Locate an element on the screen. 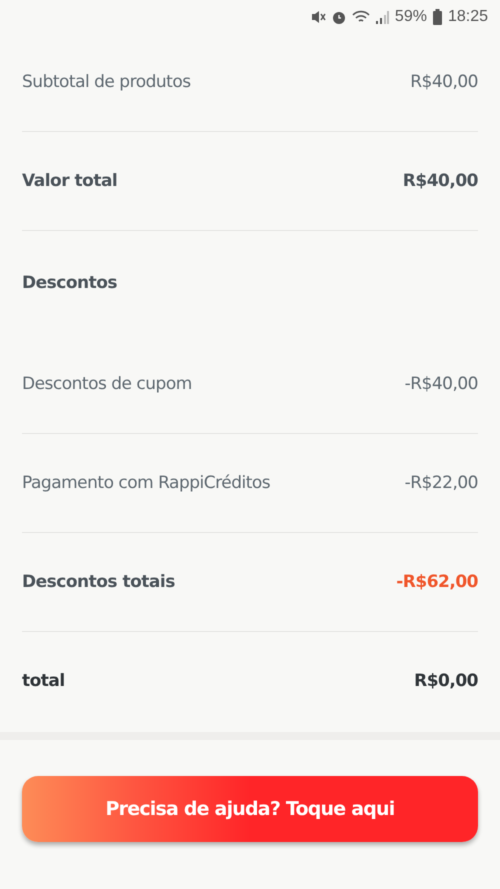  row-label: Descontos is located at coordinates (70, 283).